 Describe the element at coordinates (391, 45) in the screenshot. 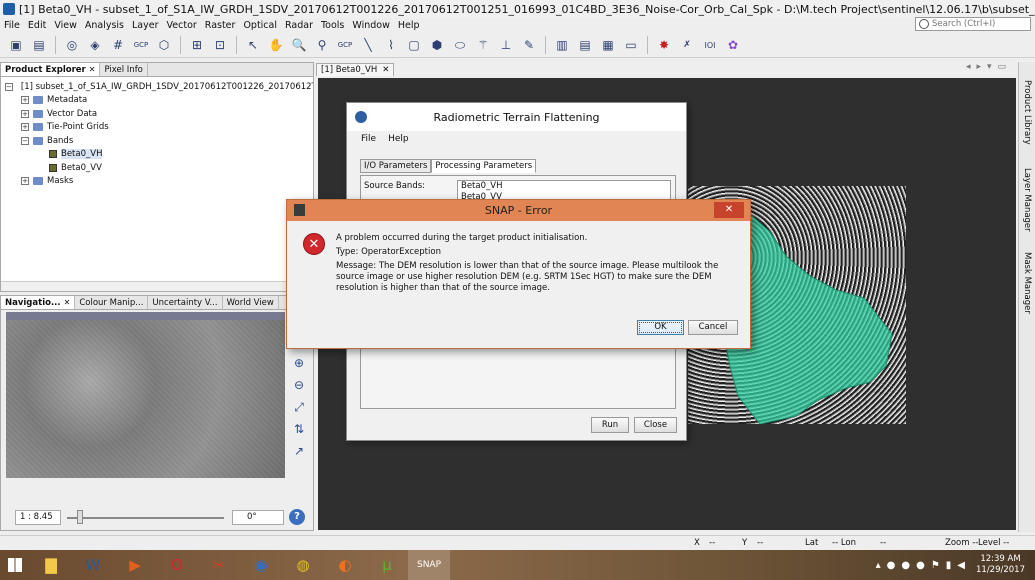

I see `polyline-tool-icon: ⌇` at that location.